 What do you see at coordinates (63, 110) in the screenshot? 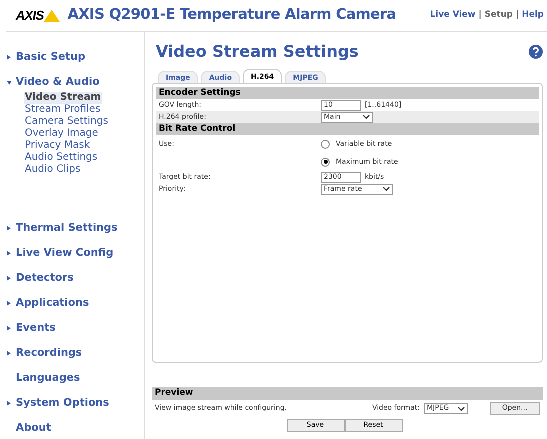
I see `sidebar-subitem: Stream Profiles` at bounding box center [63, 110].